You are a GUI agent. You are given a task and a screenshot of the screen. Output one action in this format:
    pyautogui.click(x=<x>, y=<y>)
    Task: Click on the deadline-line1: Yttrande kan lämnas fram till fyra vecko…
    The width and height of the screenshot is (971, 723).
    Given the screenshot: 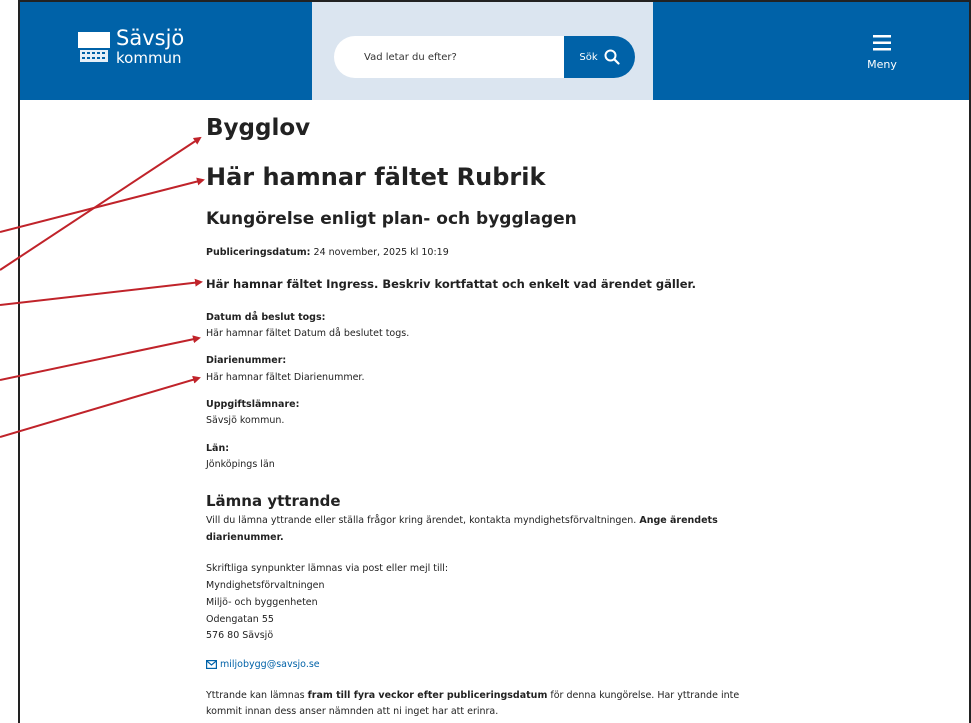 What is the action you would take?
    pyautogui.click(x=472, y=695)
    